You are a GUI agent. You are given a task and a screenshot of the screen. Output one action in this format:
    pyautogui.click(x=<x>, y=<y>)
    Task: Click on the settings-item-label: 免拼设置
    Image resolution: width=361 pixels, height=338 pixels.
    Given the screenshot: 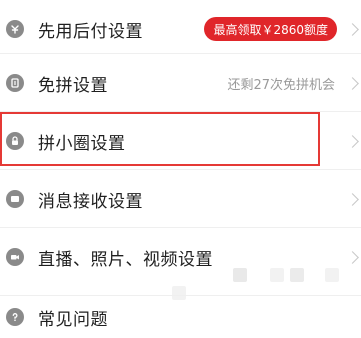 What is the action you would take?
    pyautogui.click(x=73, y=85)
    